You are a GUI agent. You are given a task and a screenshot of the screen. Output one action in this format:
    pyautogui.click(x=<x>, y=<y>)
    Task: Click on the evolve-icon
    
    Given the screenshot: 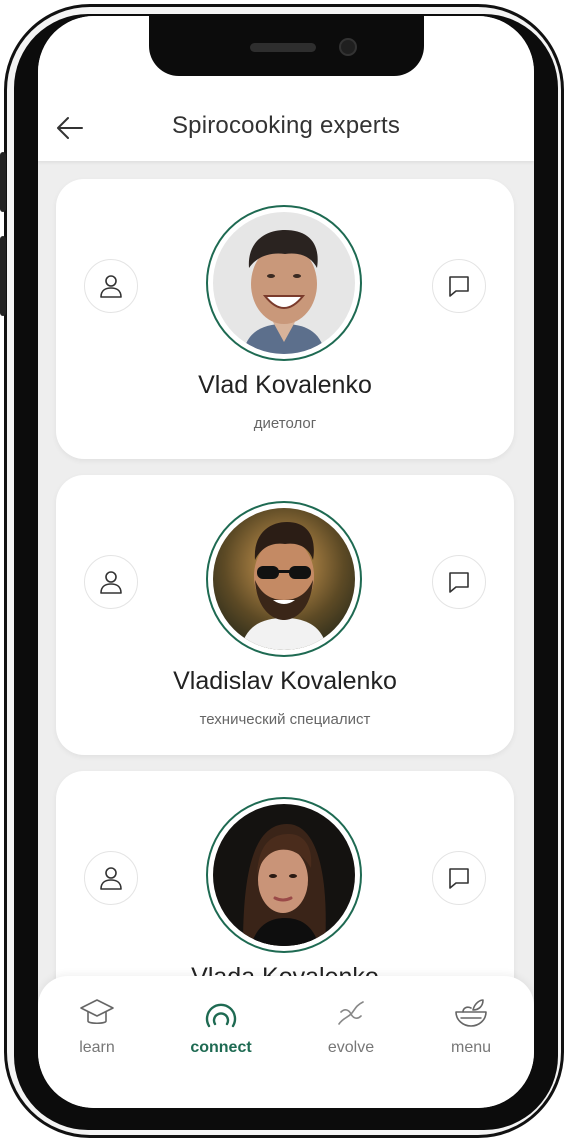 What is the action you would take?
    pyautogui.click(x=351, y=1013)
    